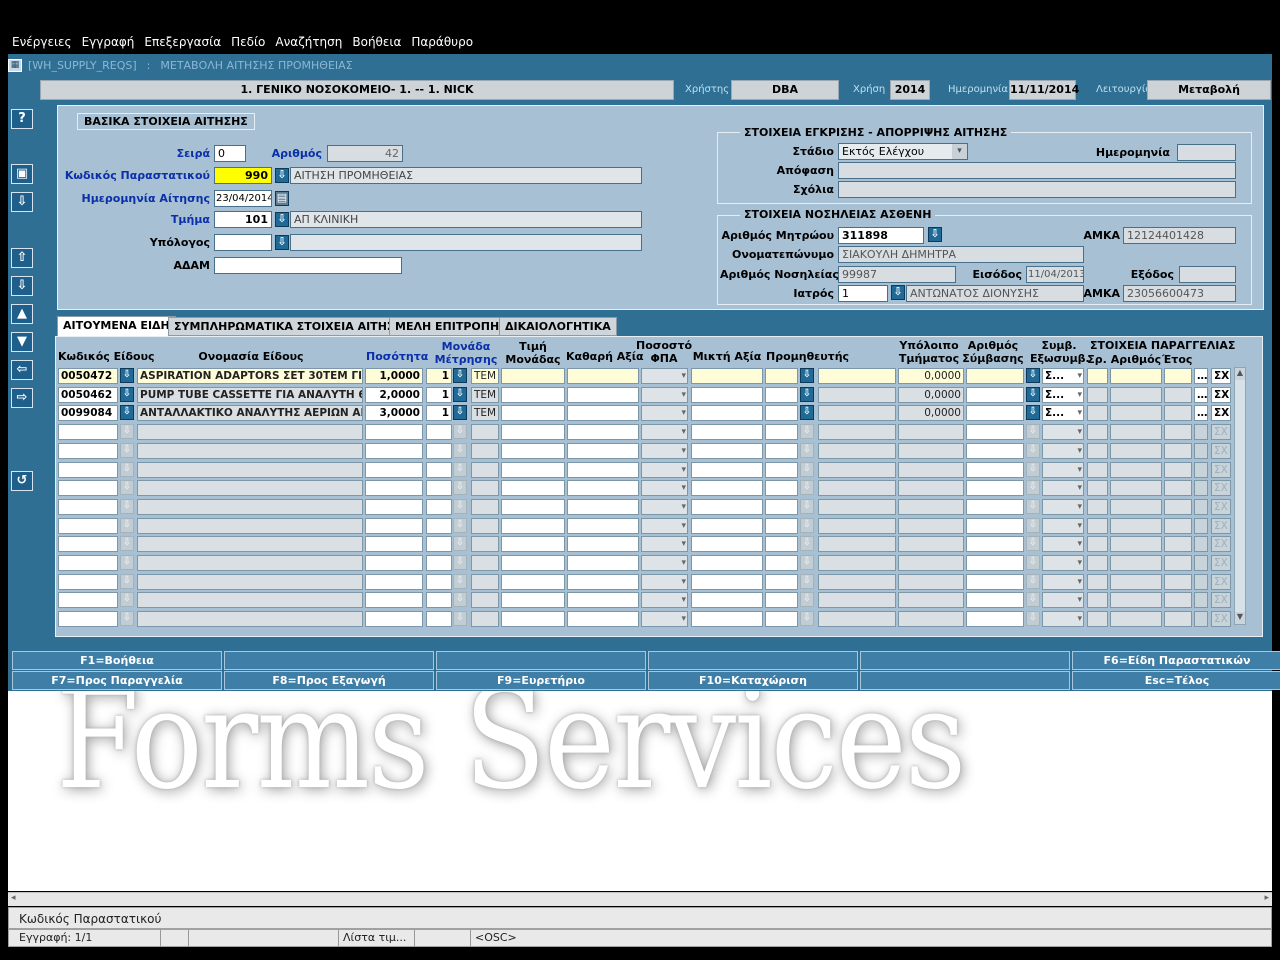  I want to click on doctor-lov-icon: ⇩, so click(898, 292).